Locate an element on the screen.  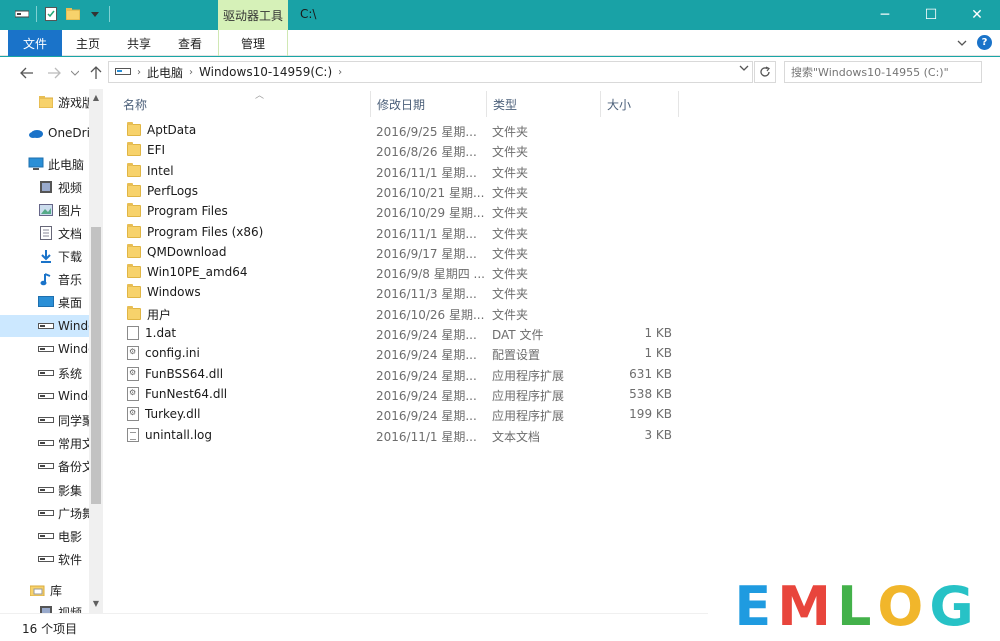
file-row: 用户 2016/10/26 星期... 文件夹 is located at coordinates (401, 314).